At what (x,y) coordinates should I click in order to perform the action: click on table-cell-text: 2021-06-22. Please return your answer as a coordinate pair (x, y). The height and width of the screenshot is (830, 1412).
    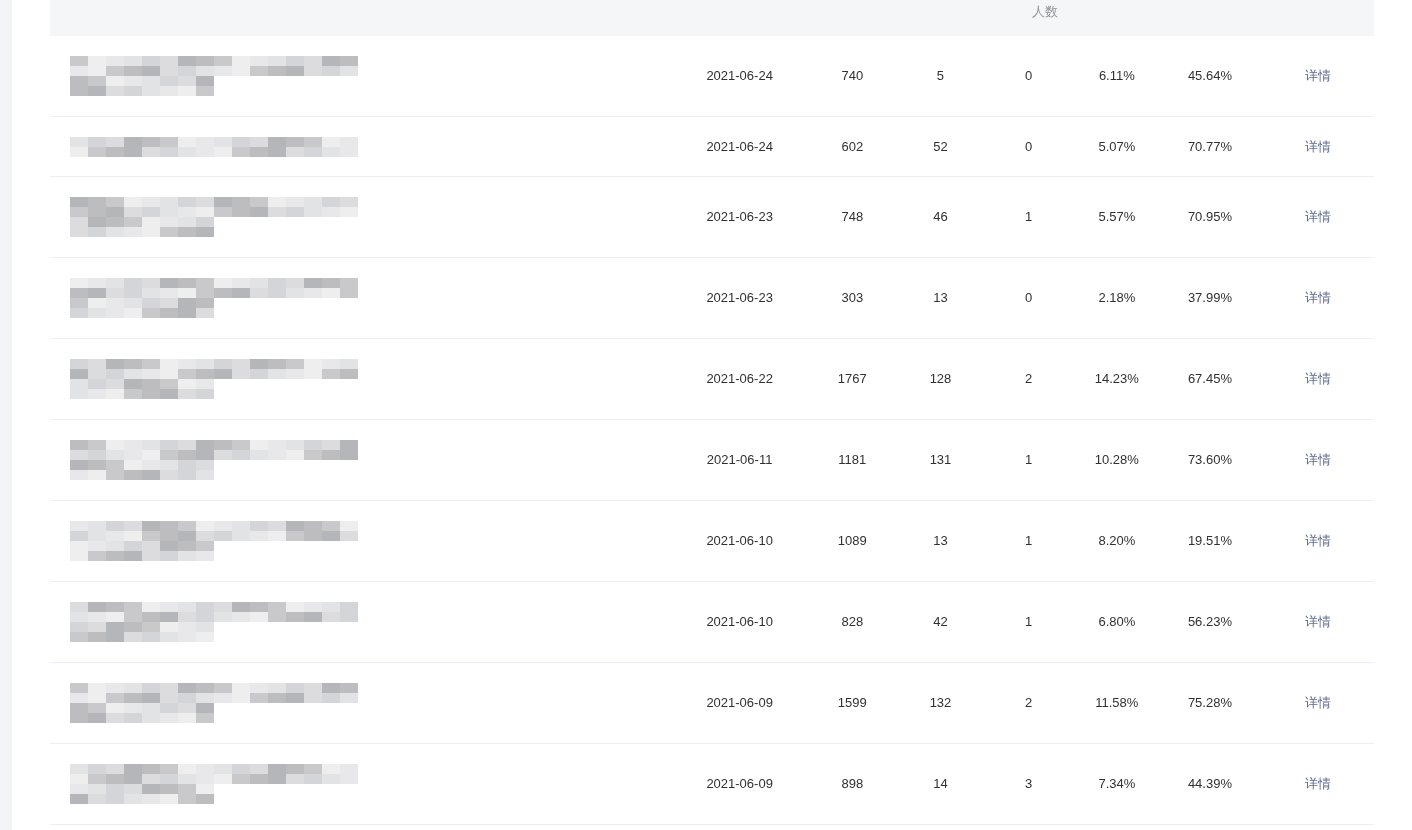
    Looking at the image, I should click on (739, 379).